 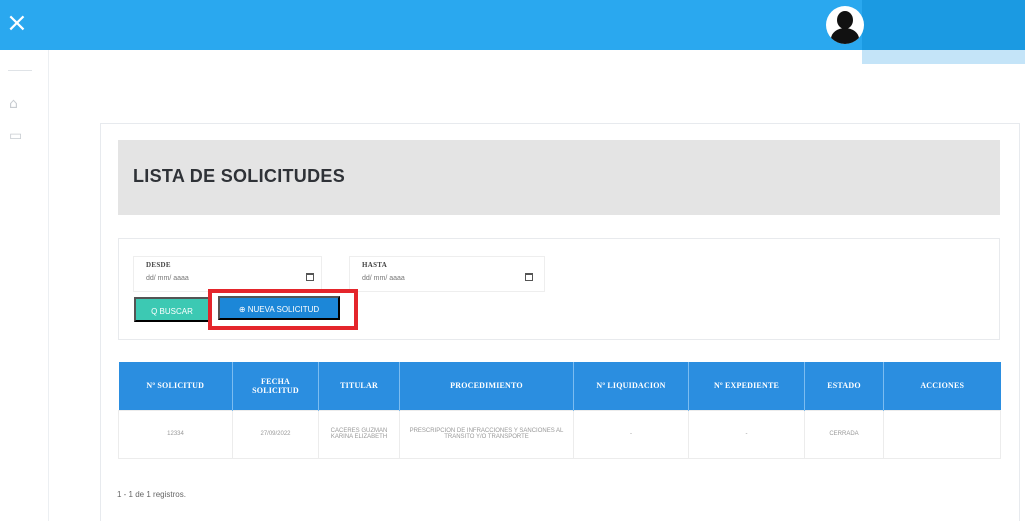 What do you see at coordinates (17, 23) in the screenshot?
I see `close-icon: ×` at bounding box center [17, 23].